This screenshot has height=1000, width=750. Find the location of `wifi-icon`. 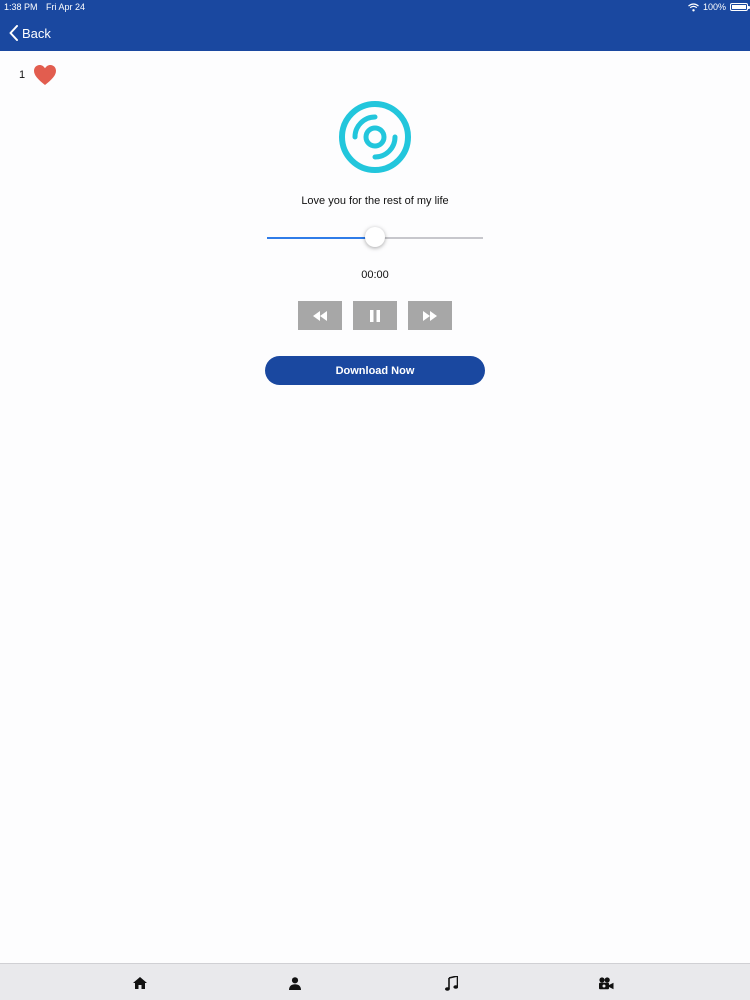

wifi-icon is located at coordinates (693, 6).